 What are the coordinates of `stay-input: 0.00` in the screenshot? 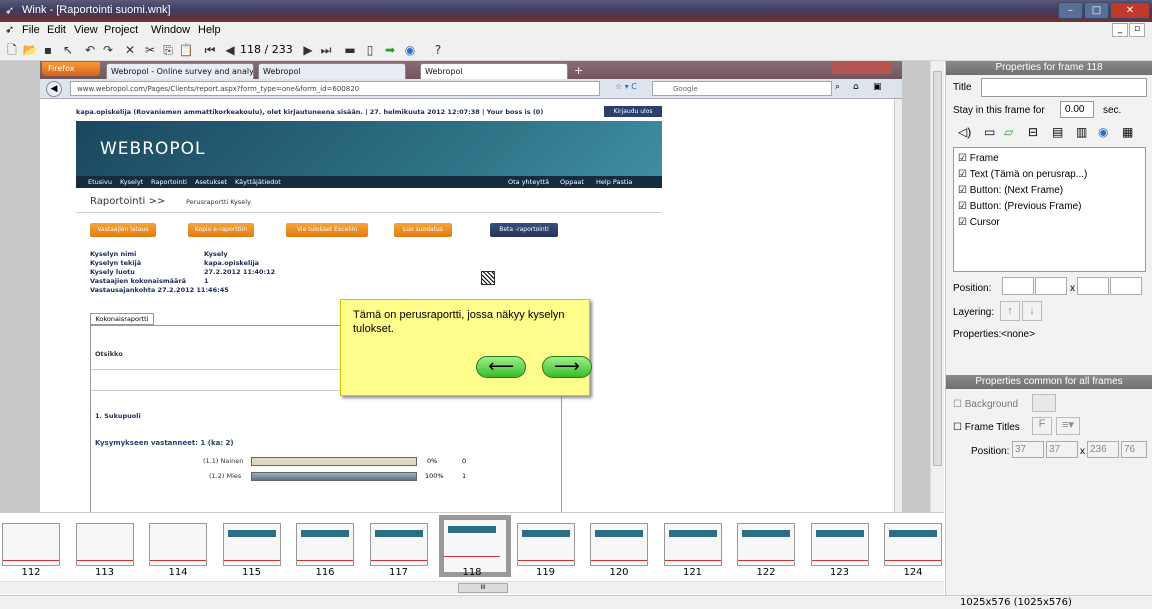 It's located at (1077, 109).